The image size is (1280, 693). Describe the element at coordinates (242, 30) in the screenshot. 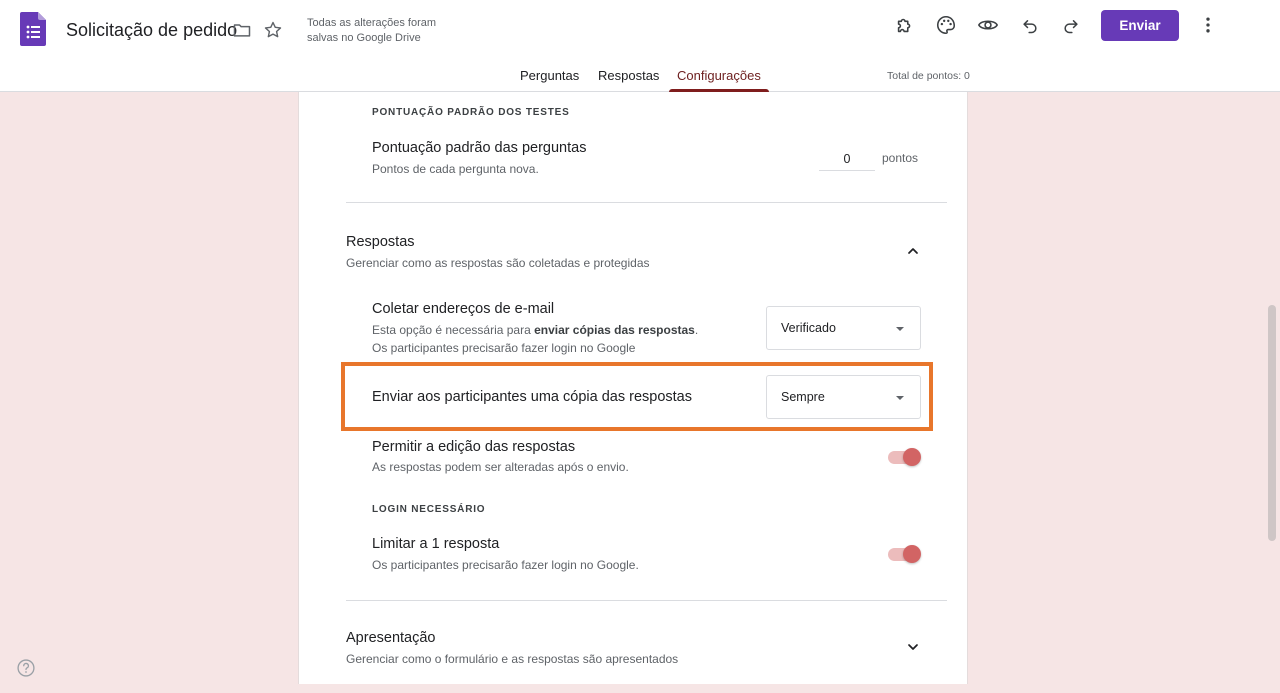

I see `folder-icon` at that location.